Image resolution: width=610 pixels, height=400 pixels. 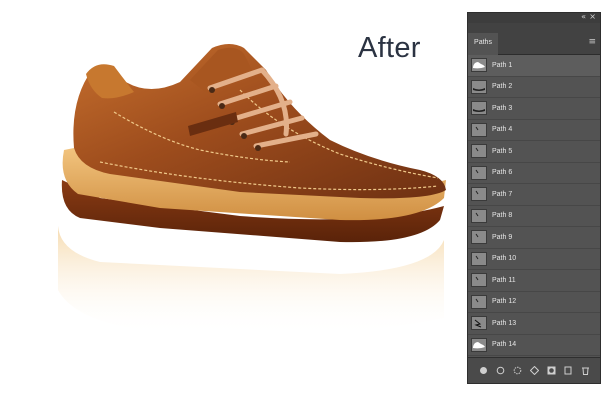 What do you see at coordinates (502, 151) in the screenshot?
I see `path-row-label: Path 5` at bounding box center [502, 151].